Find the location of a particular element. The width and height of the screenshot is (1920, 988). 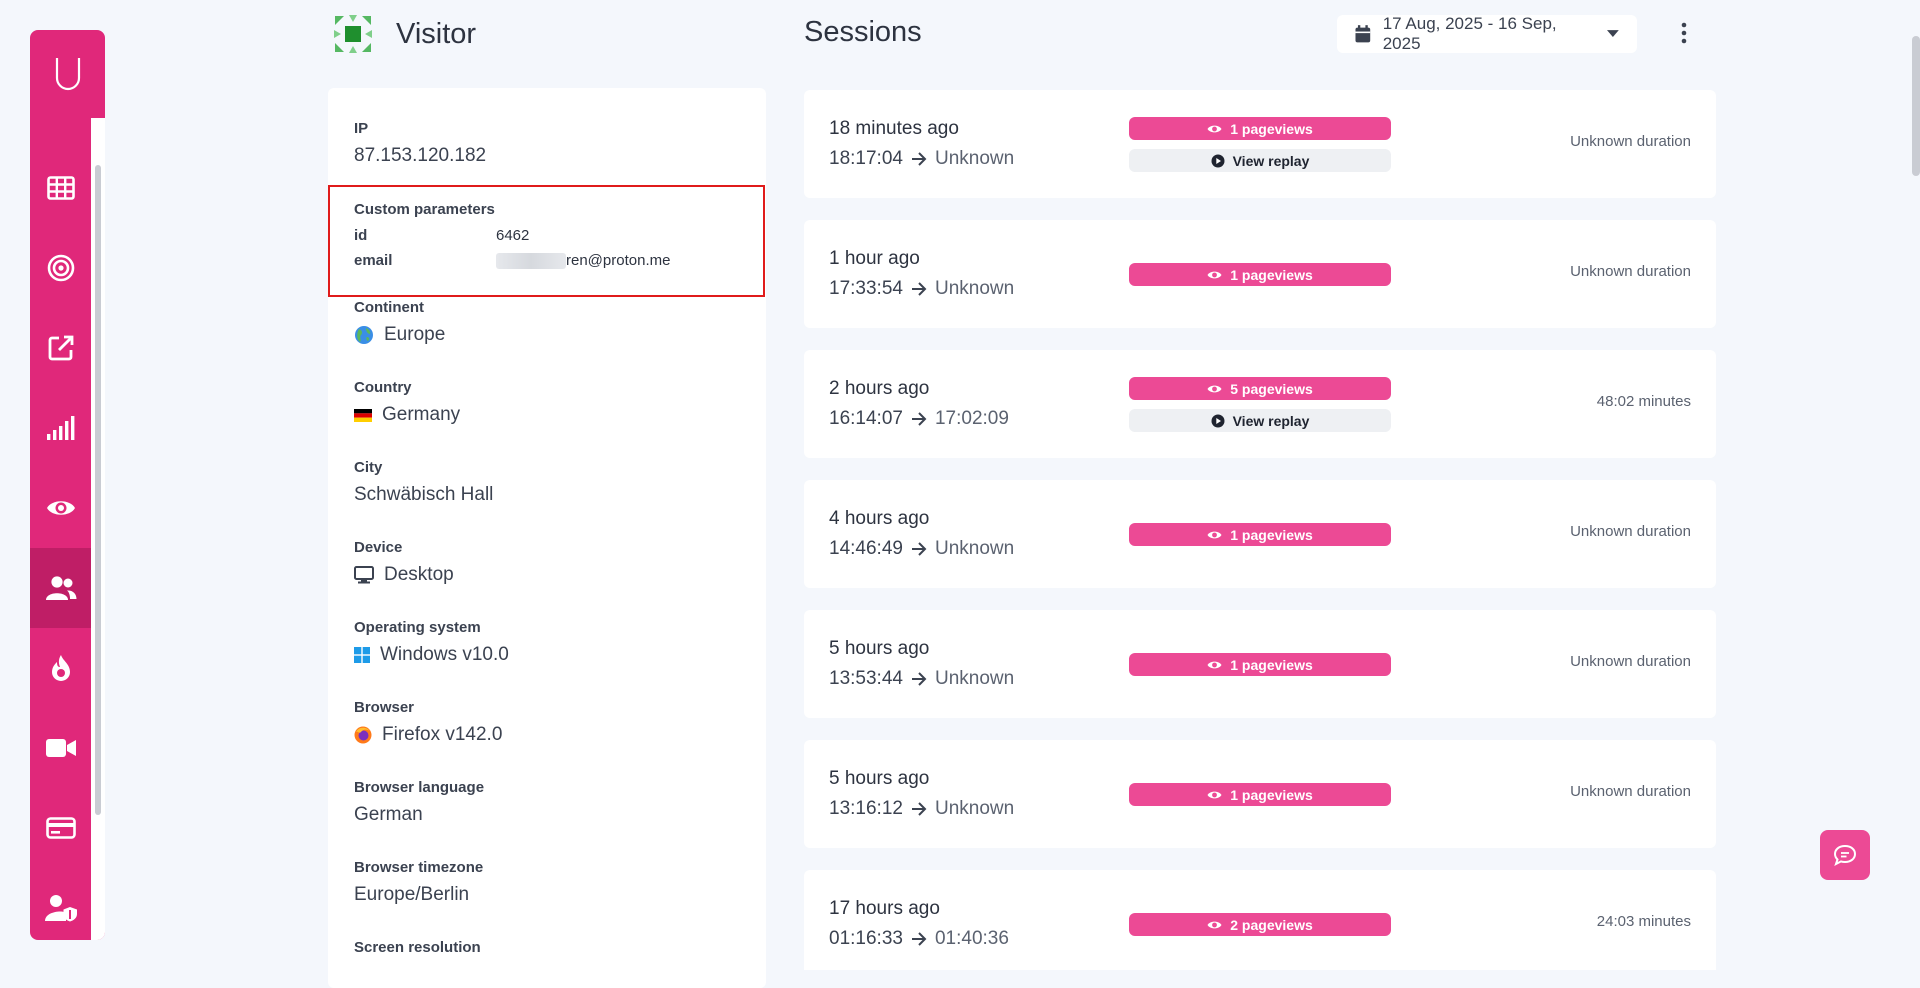

session-times: 16:14:07 17:02:09 is located at coordinates (919, 419).